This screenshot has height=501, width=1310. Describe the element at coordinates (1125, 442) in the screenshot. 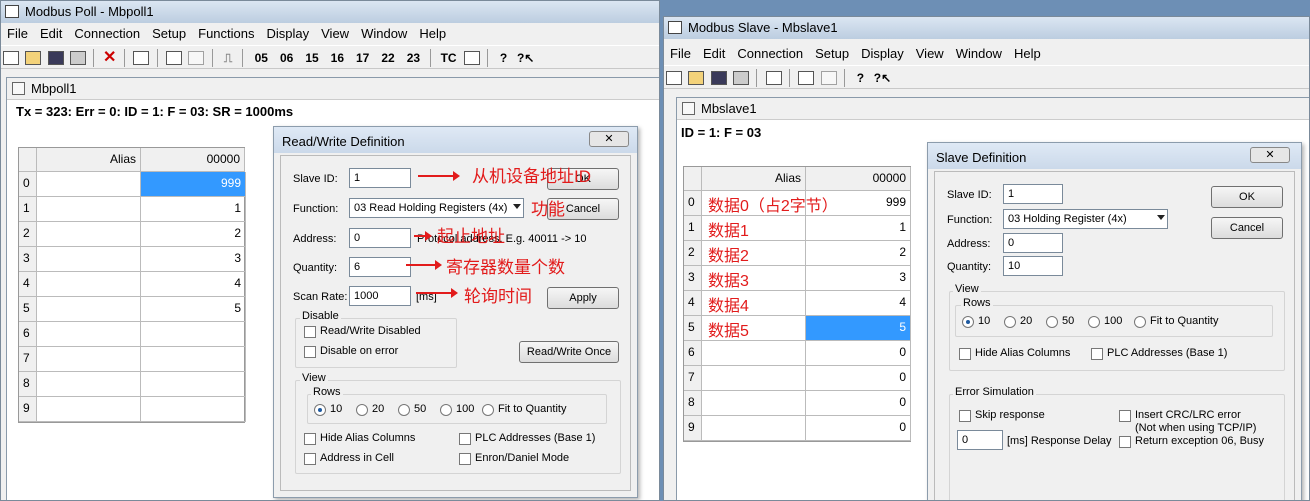

I see `return-exception-checkbox` at that location.